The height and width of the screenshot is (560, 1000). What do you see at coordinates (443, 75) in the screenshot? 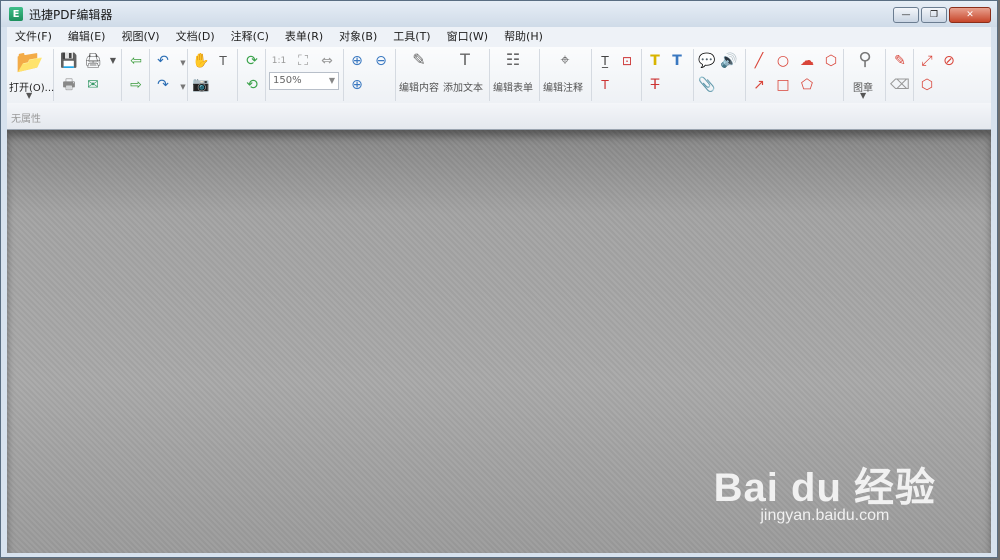
I see `toolbar-group-edit: ✎ 编辑内容 T 添加文本` at bounding box center [443, 75].